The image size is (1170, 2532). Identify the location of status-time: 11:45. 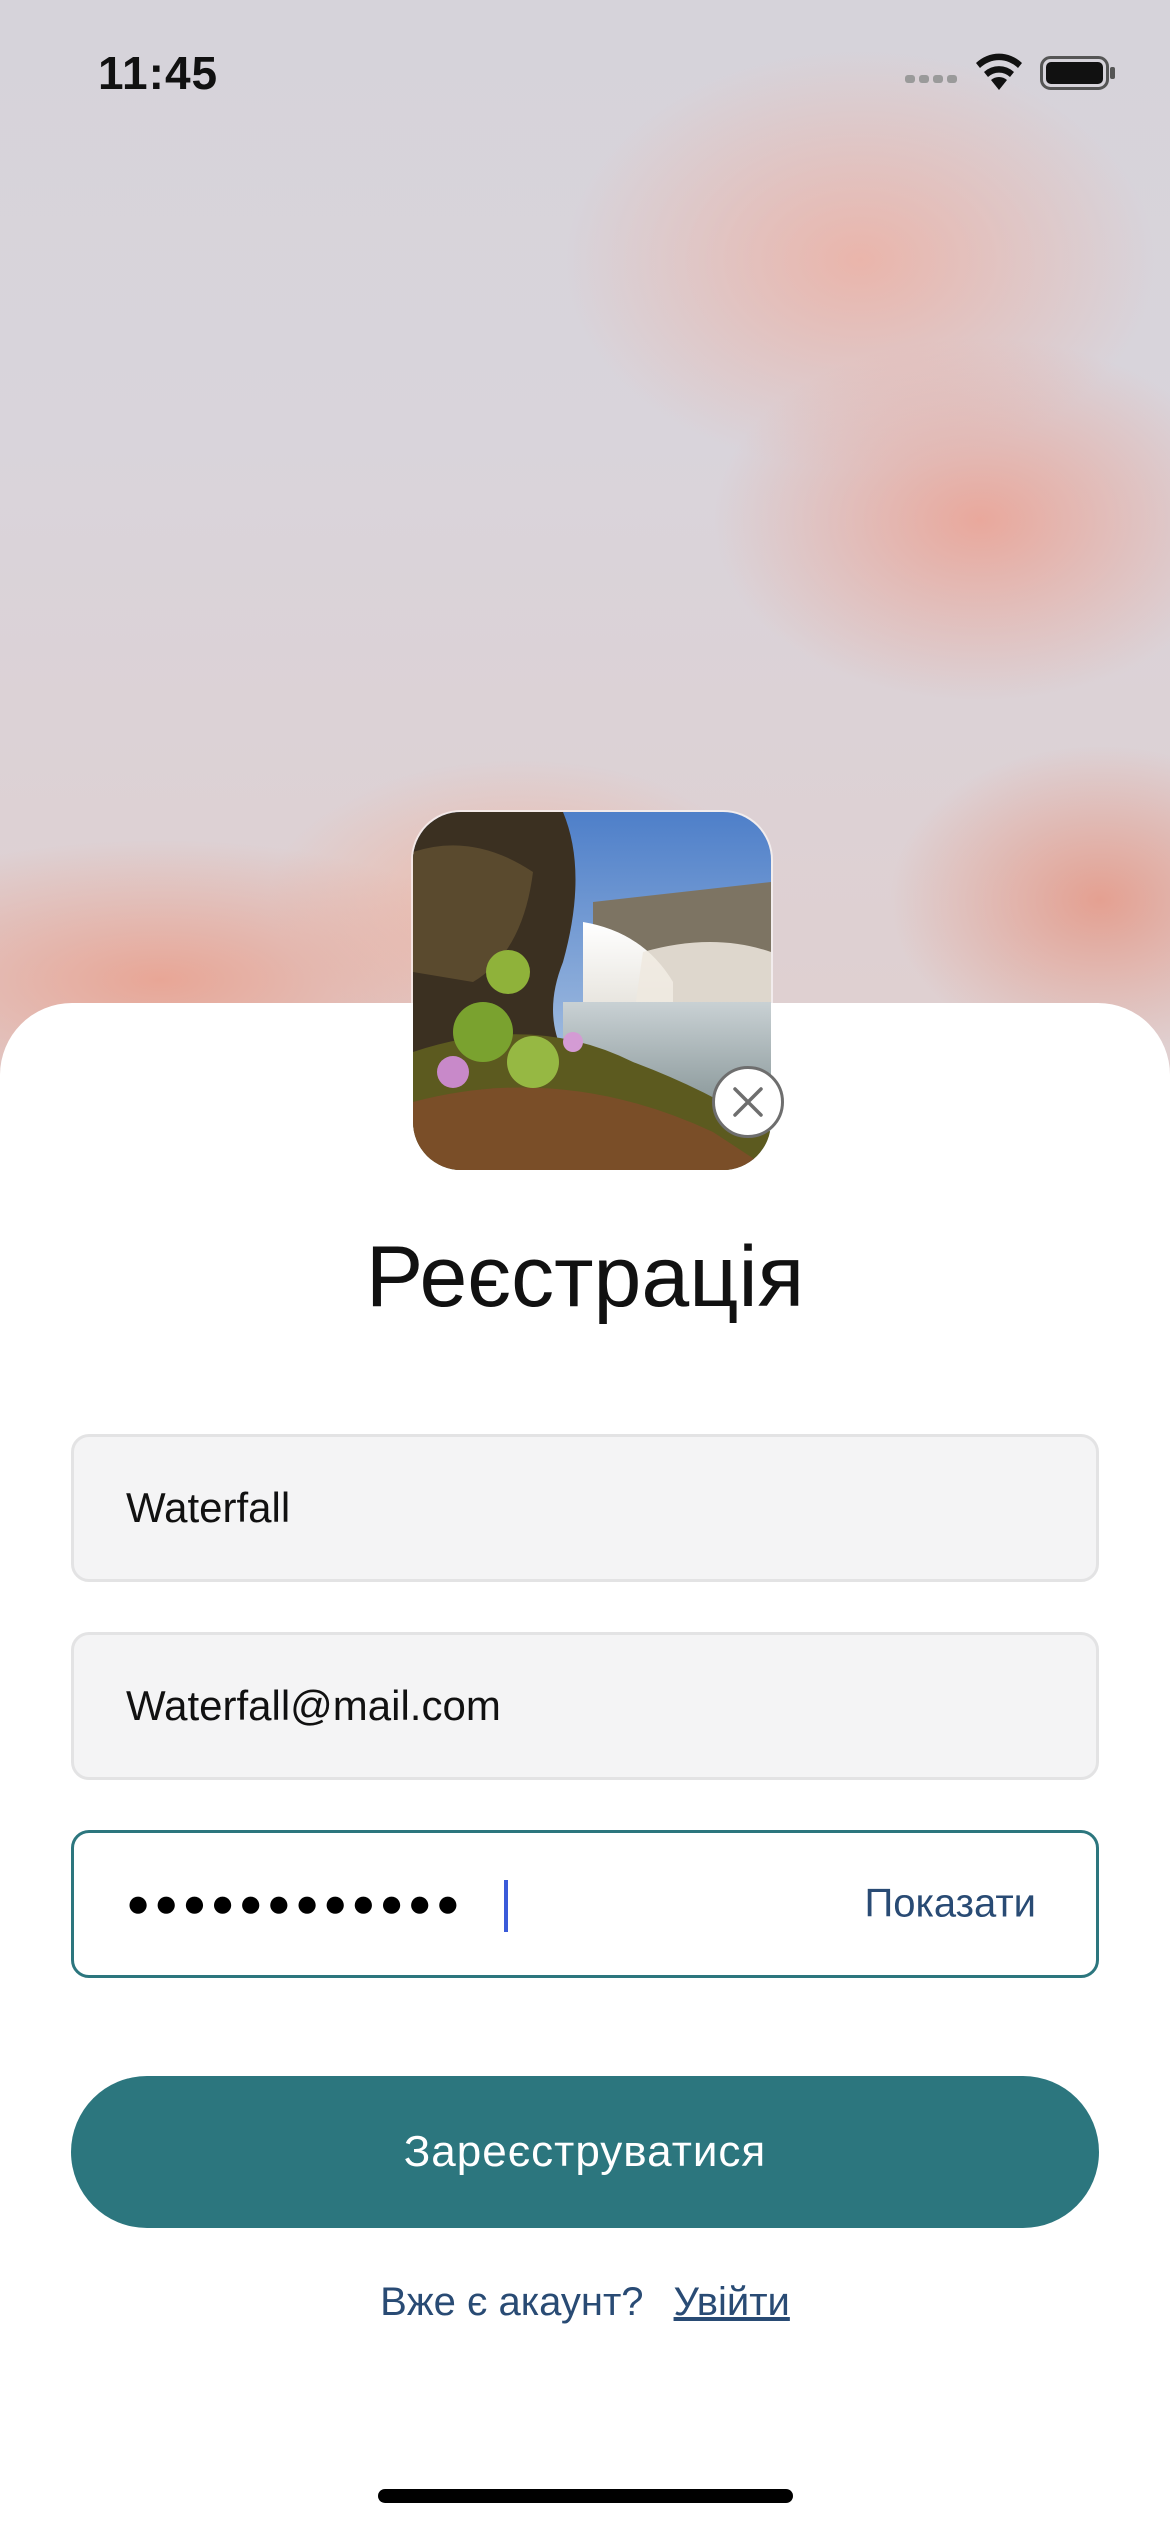
(158, 73).